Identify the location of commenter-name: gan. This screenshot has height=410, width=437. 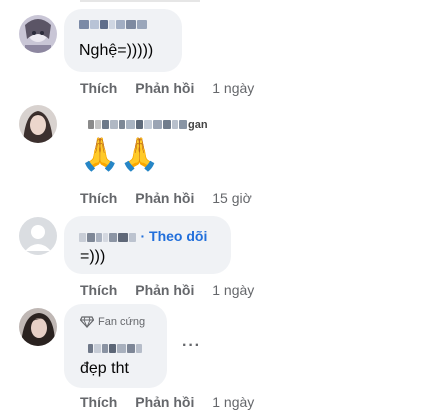
(148, 124).